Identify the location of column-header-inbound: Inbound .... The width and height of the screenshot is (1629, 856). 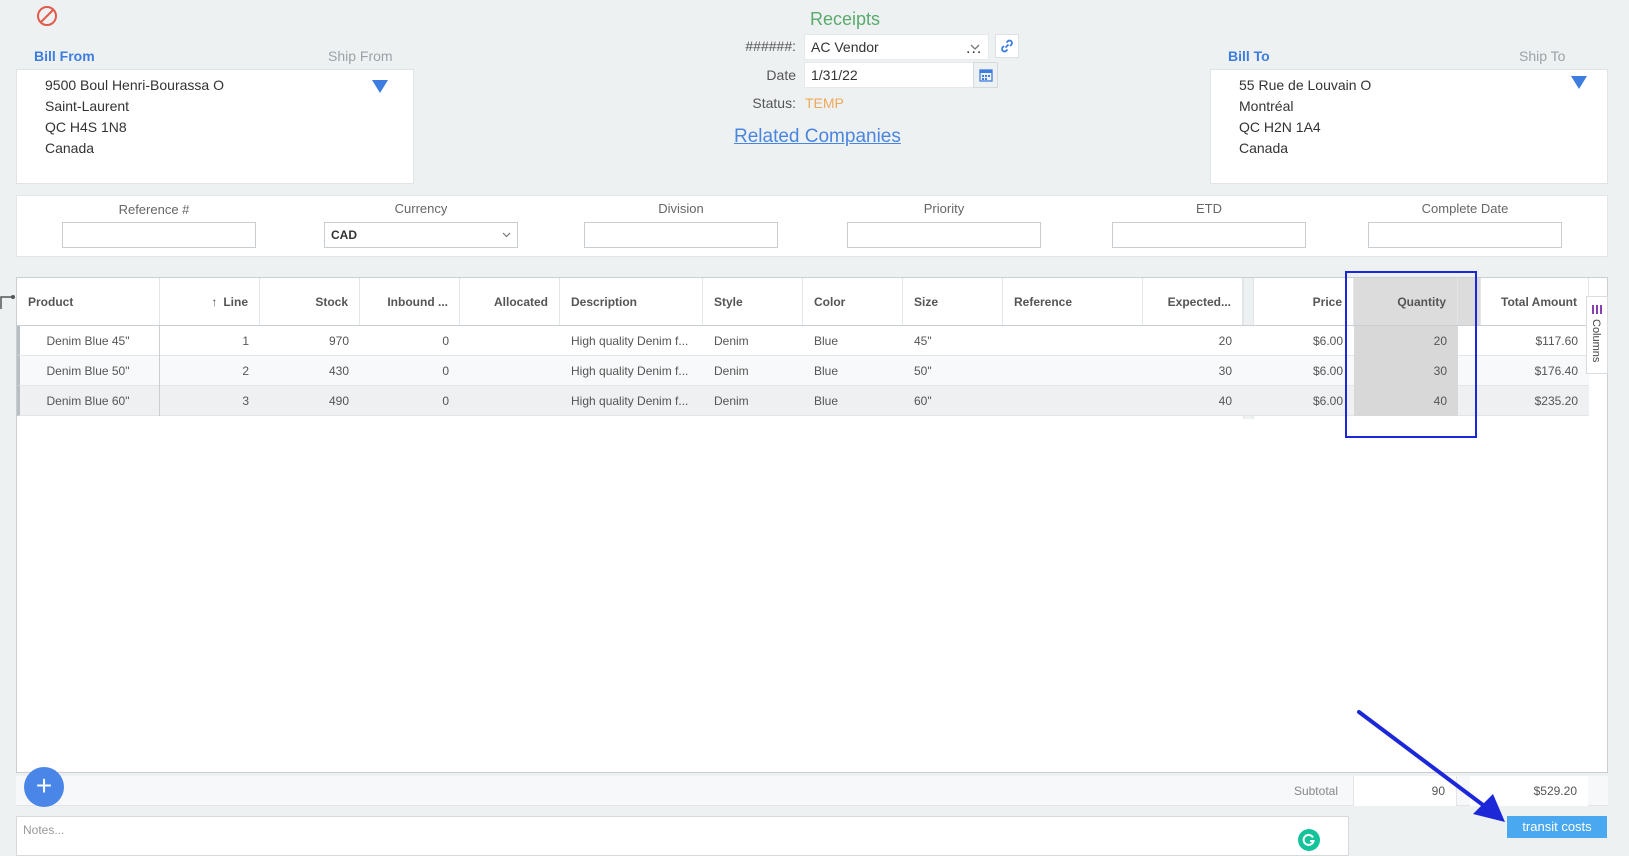
(410, 301).